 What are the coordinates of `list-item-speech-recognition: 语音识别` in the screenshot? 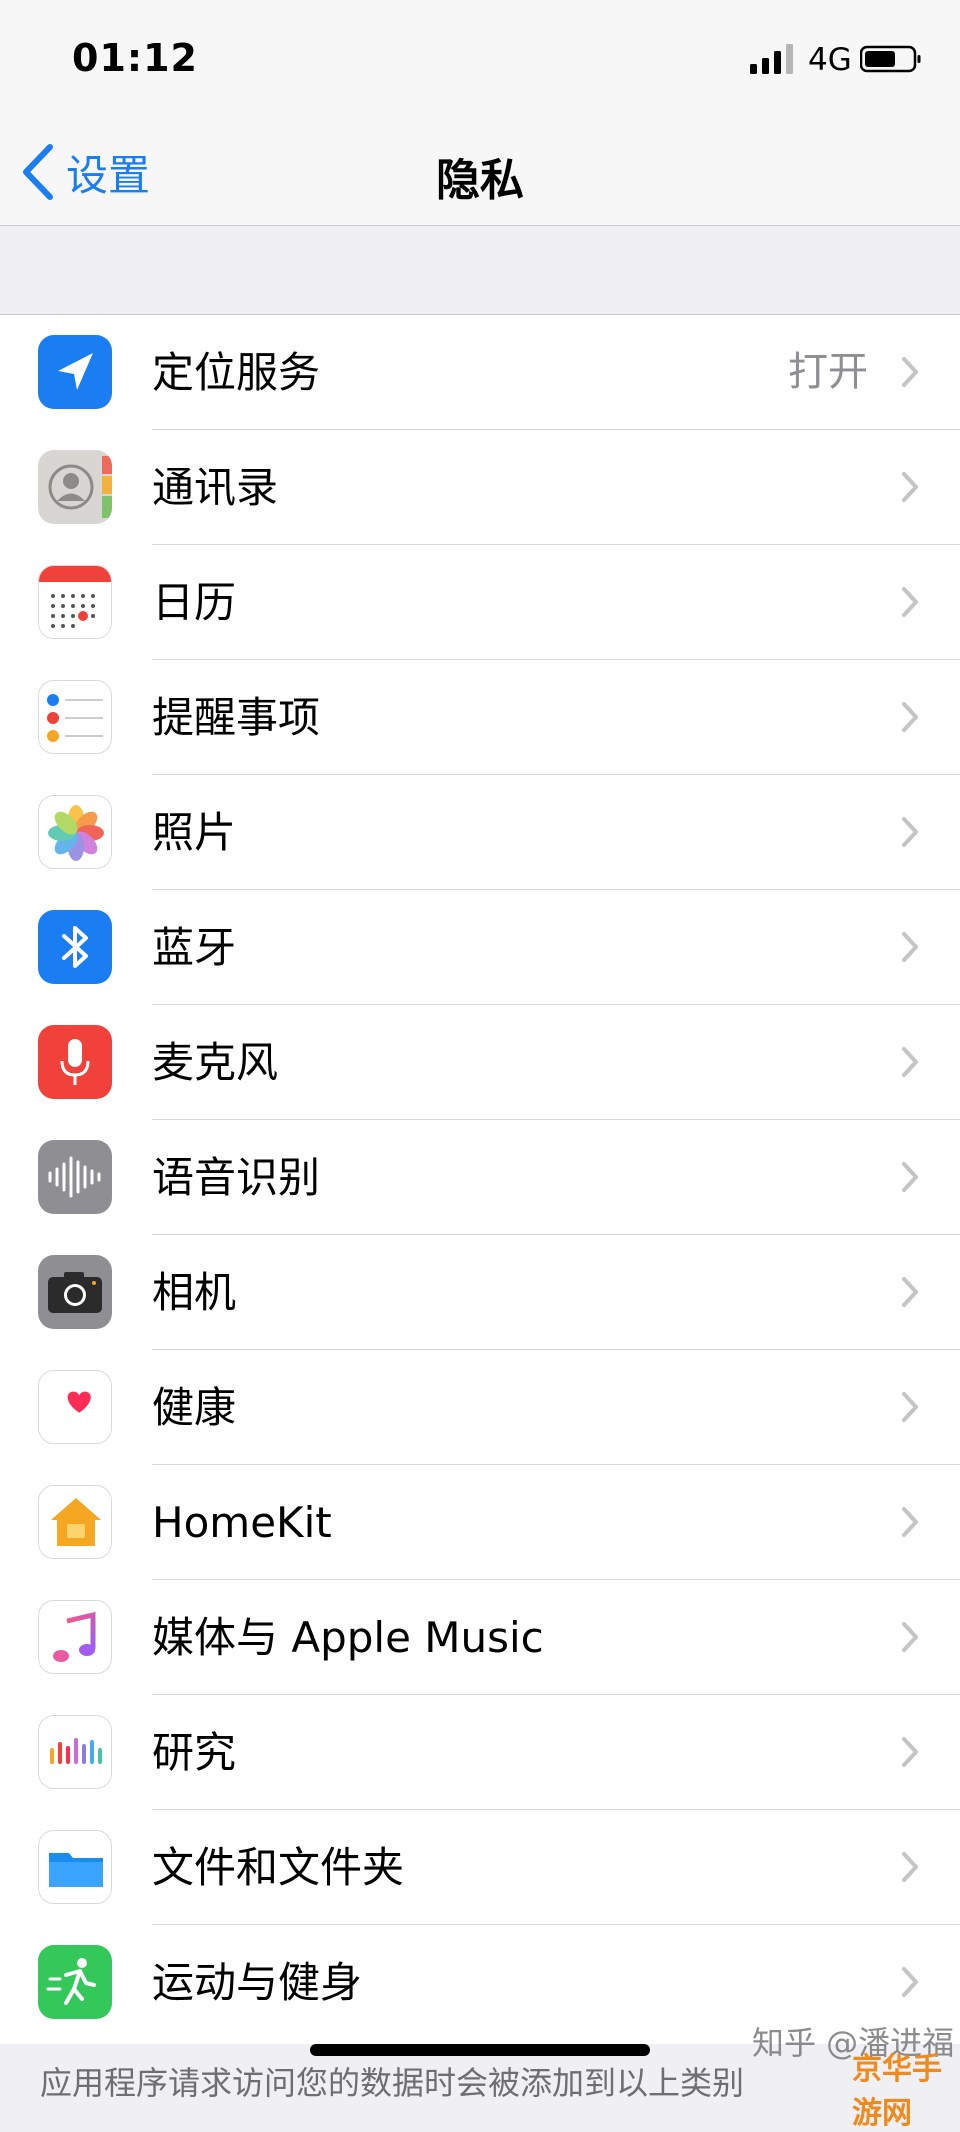 It's located at (480, 1177).